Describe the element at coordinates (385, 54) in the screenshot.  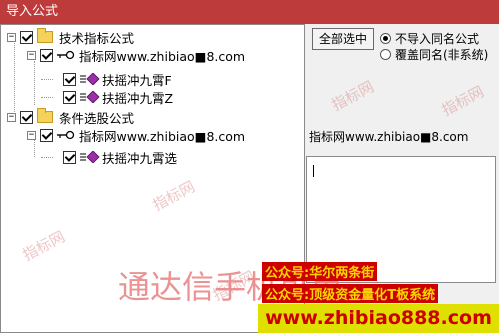
I see `radio-unselected-icon` at that location.